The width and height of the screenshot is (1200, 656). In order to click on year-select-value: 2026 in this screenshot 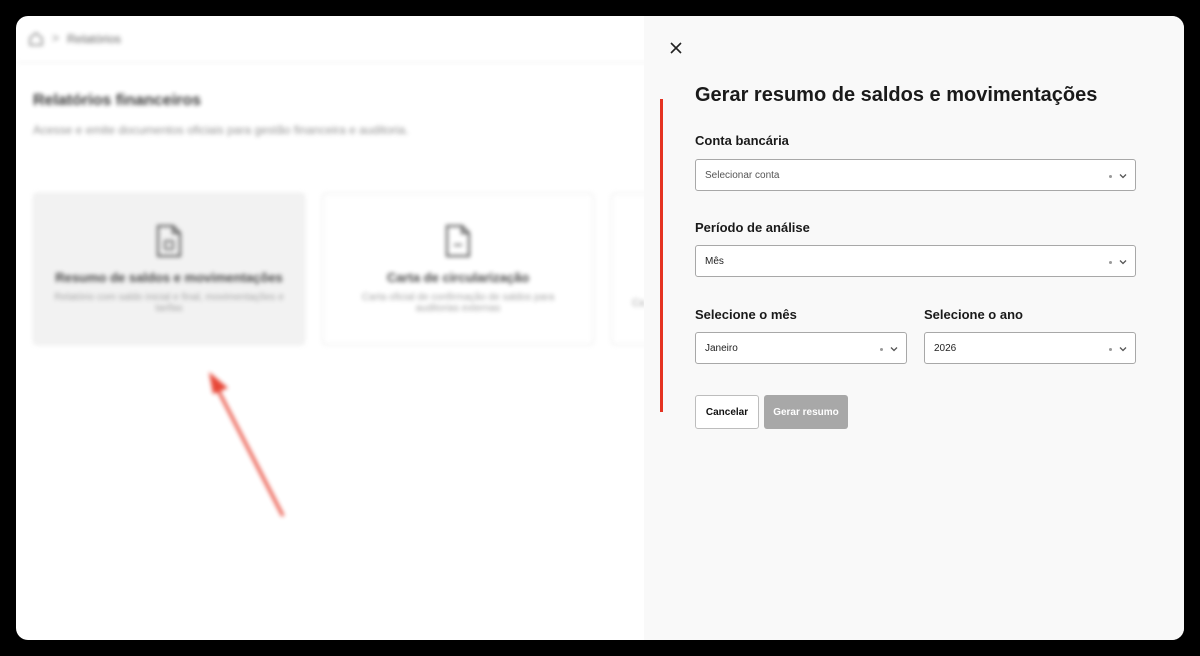, I will do `click(945, 348)`.